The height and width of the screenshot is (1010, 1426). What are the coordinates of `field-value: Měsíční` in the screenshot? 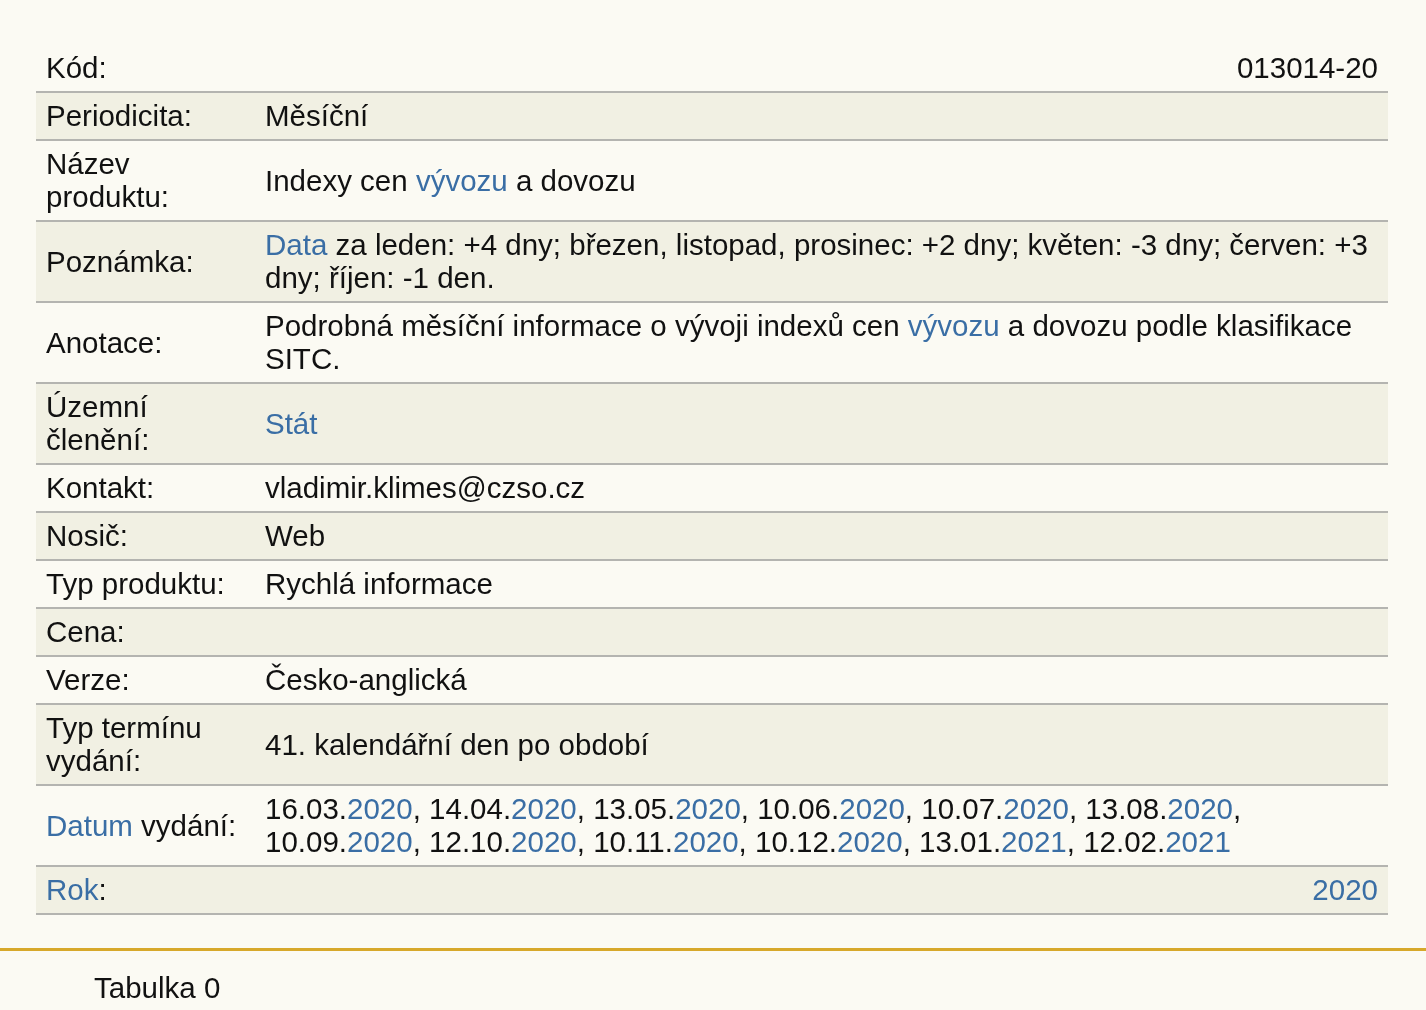 It's located at (317, 116).